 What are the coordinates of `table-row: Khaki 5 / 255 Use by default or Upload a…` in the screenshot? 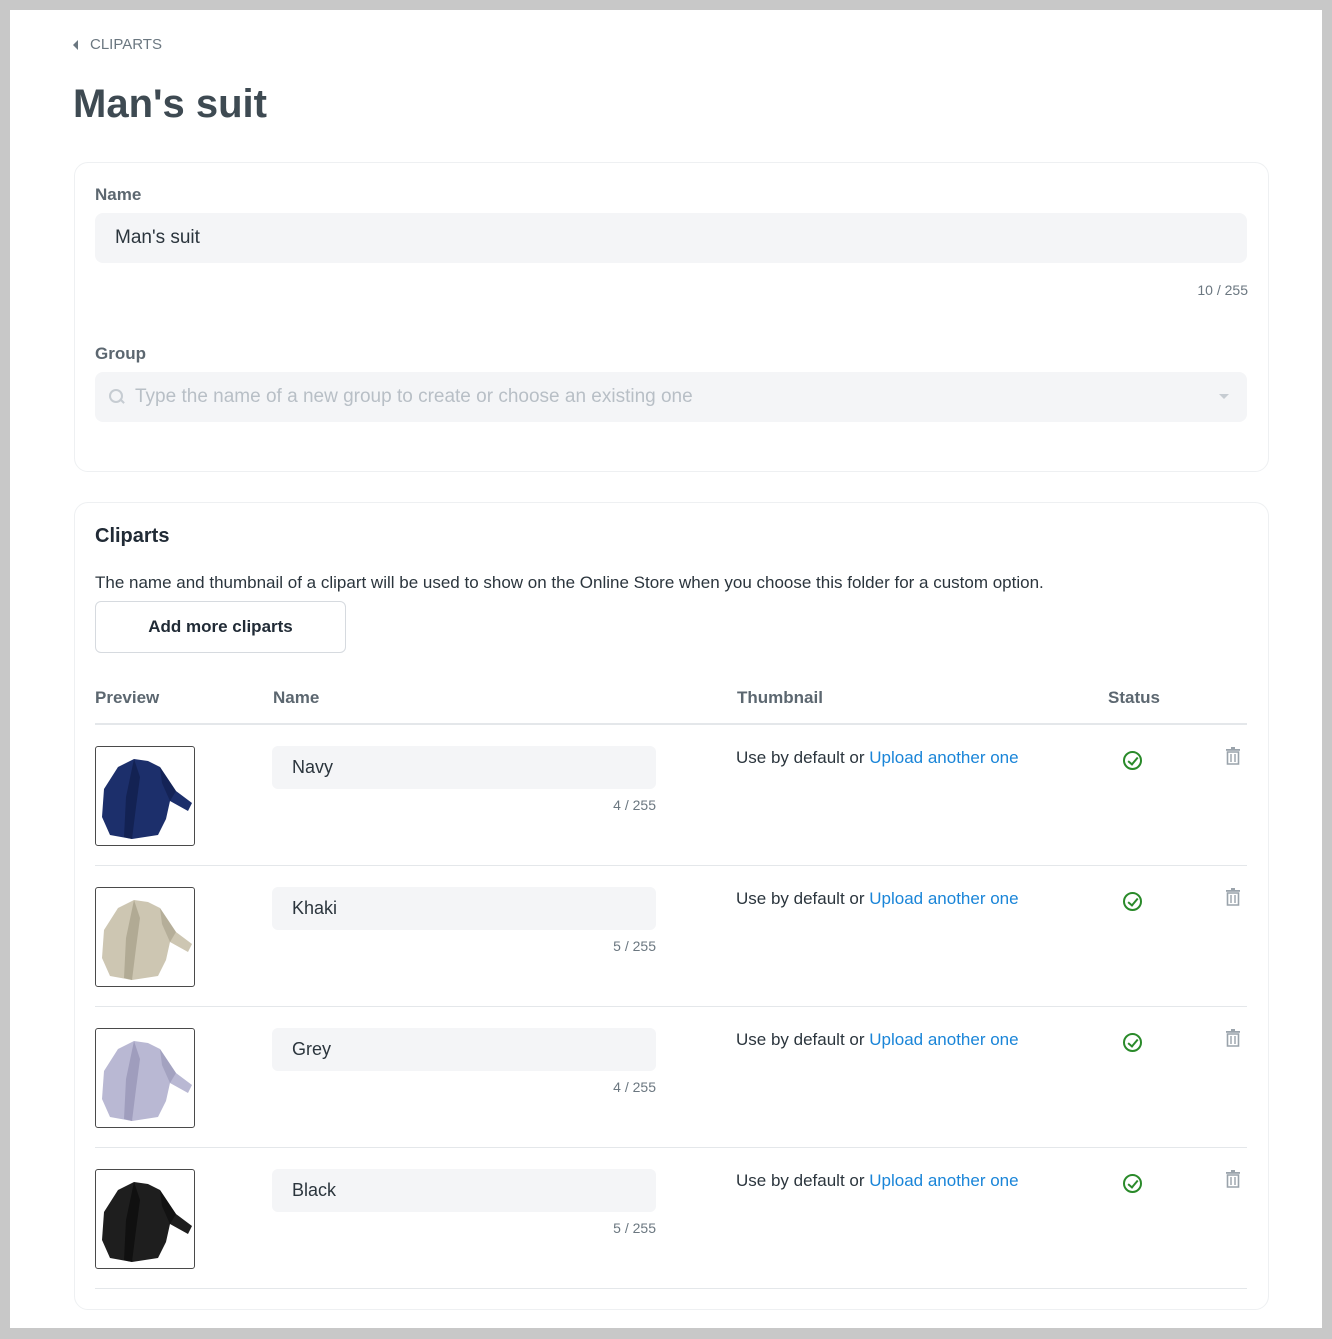 It's located at (671, 936).